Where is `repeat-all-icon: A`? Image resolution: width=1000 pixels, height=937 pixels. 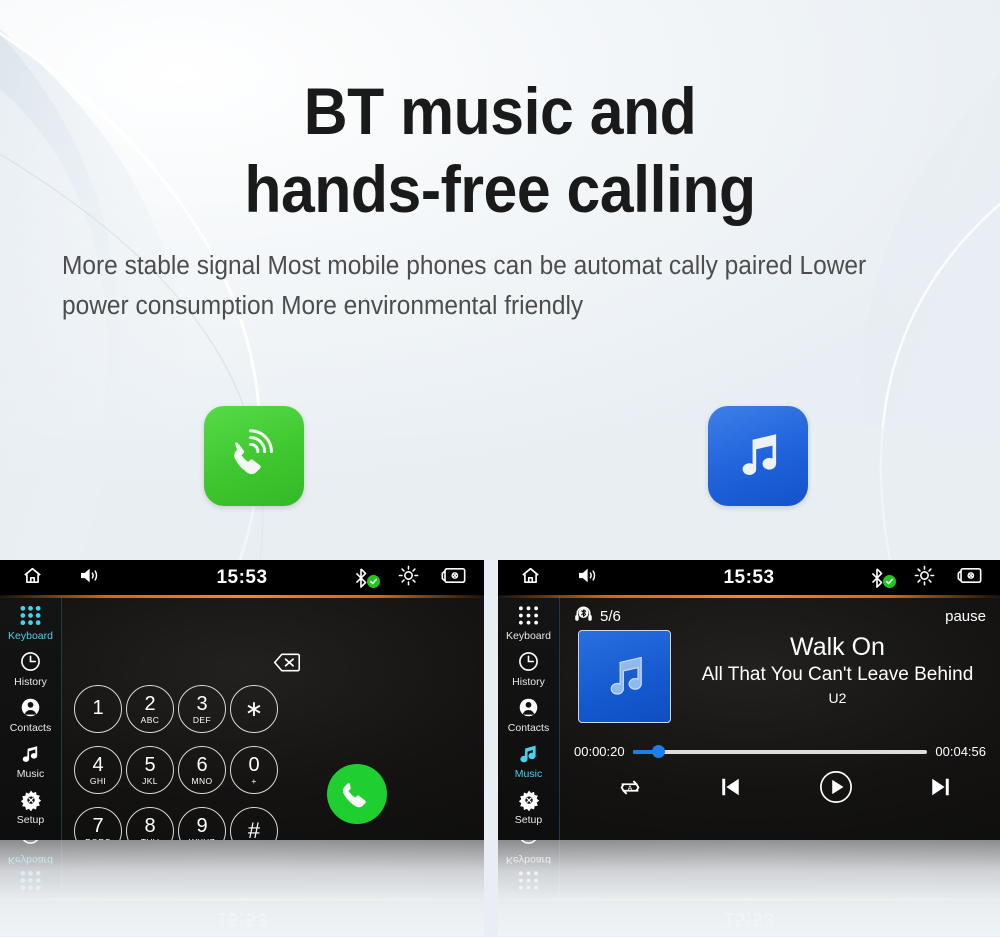 repeat-all-icon: A is located at coordinates (630, 787).